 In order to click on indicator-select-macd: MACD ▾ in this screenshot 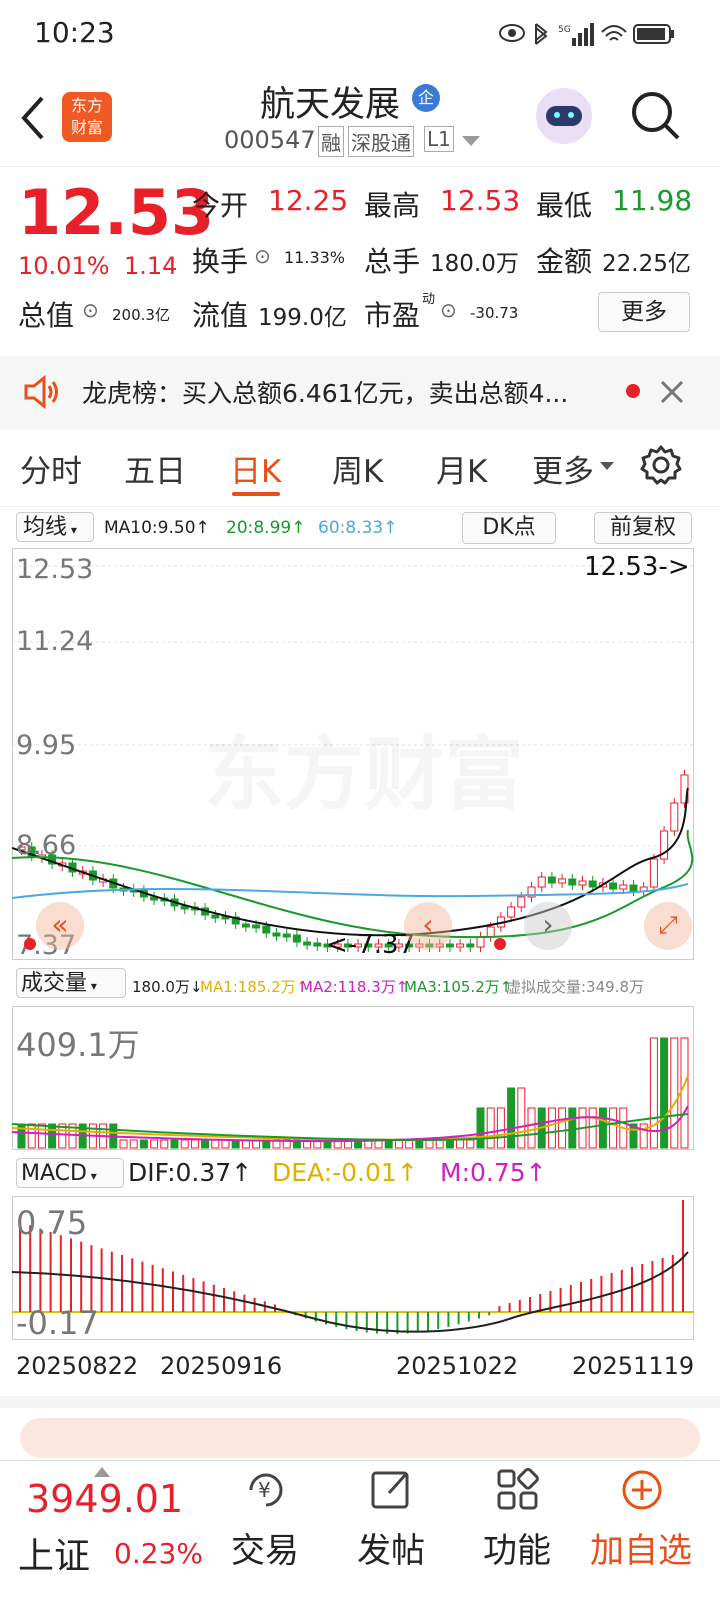, I will do `click(70, 1173)`.